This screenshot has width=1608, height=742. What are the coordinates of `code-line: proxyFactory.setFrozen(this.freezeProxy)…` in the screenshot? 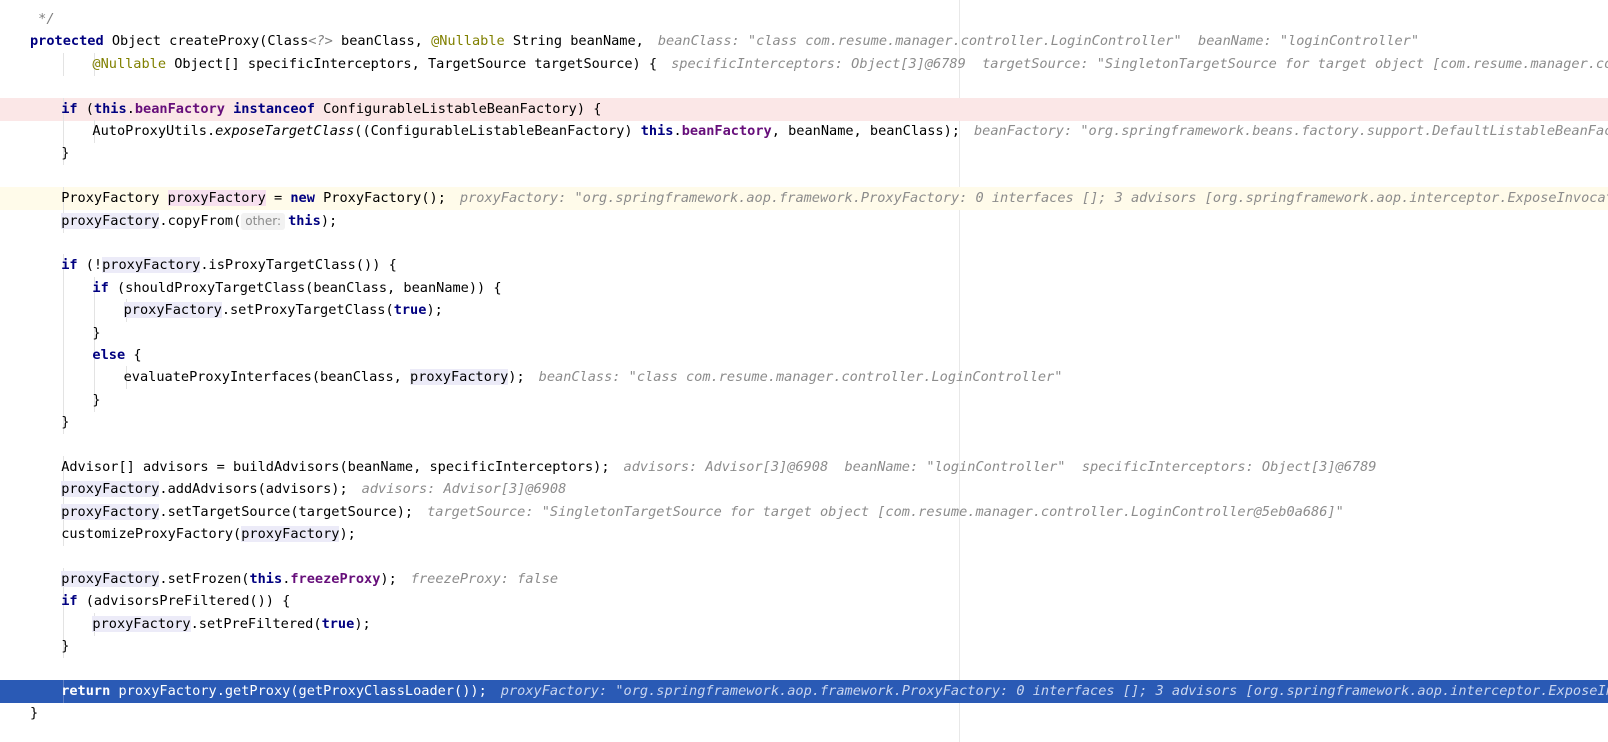 It's located at (804, 579).